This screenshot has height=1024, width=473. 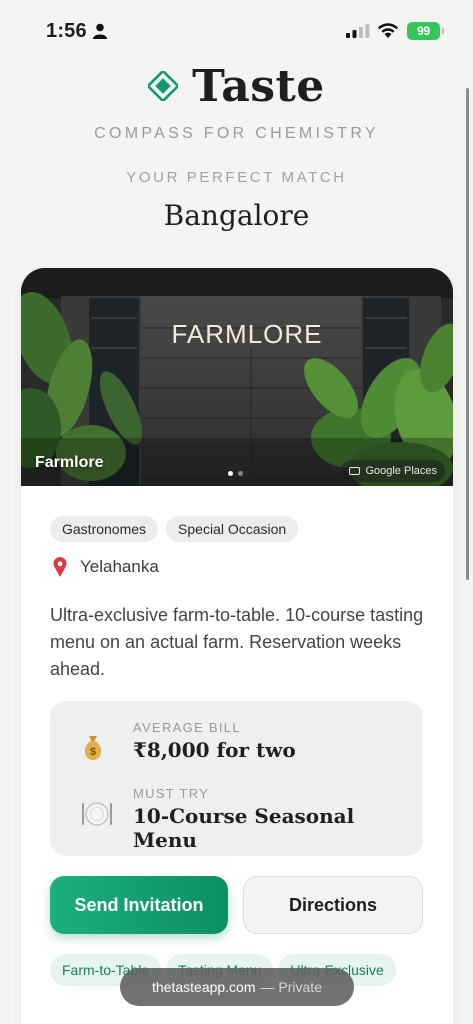 I want to click on average-bill-value: ₹8,000 for two, so click(x=214, y=750).